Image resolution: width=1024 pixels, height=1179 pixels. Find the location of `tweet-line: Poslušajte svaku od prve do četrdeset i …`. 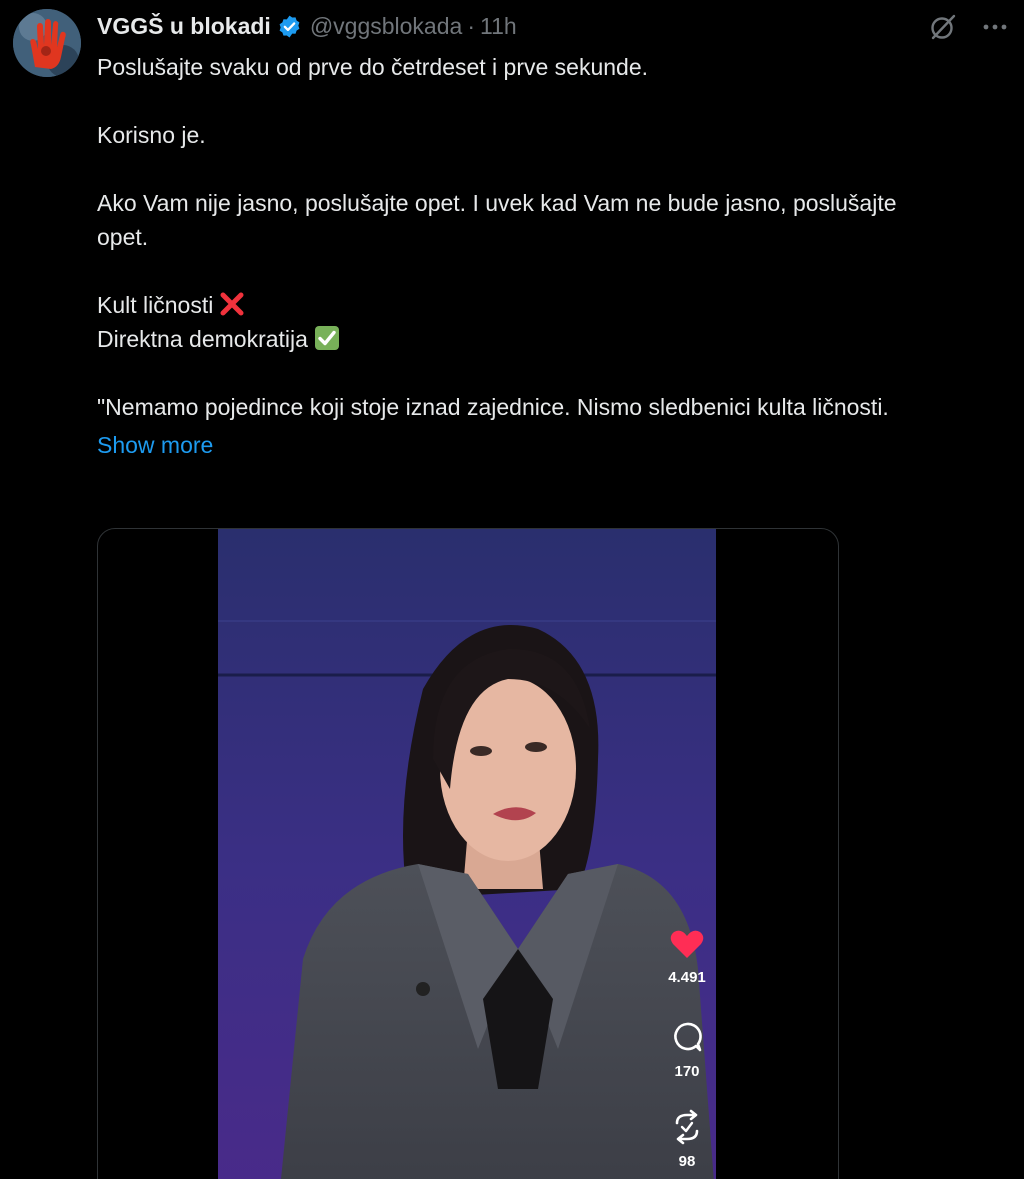

tweet-line: Poslušajte svaku od prve do četrdeset i … is located at coordinates (373, 67).